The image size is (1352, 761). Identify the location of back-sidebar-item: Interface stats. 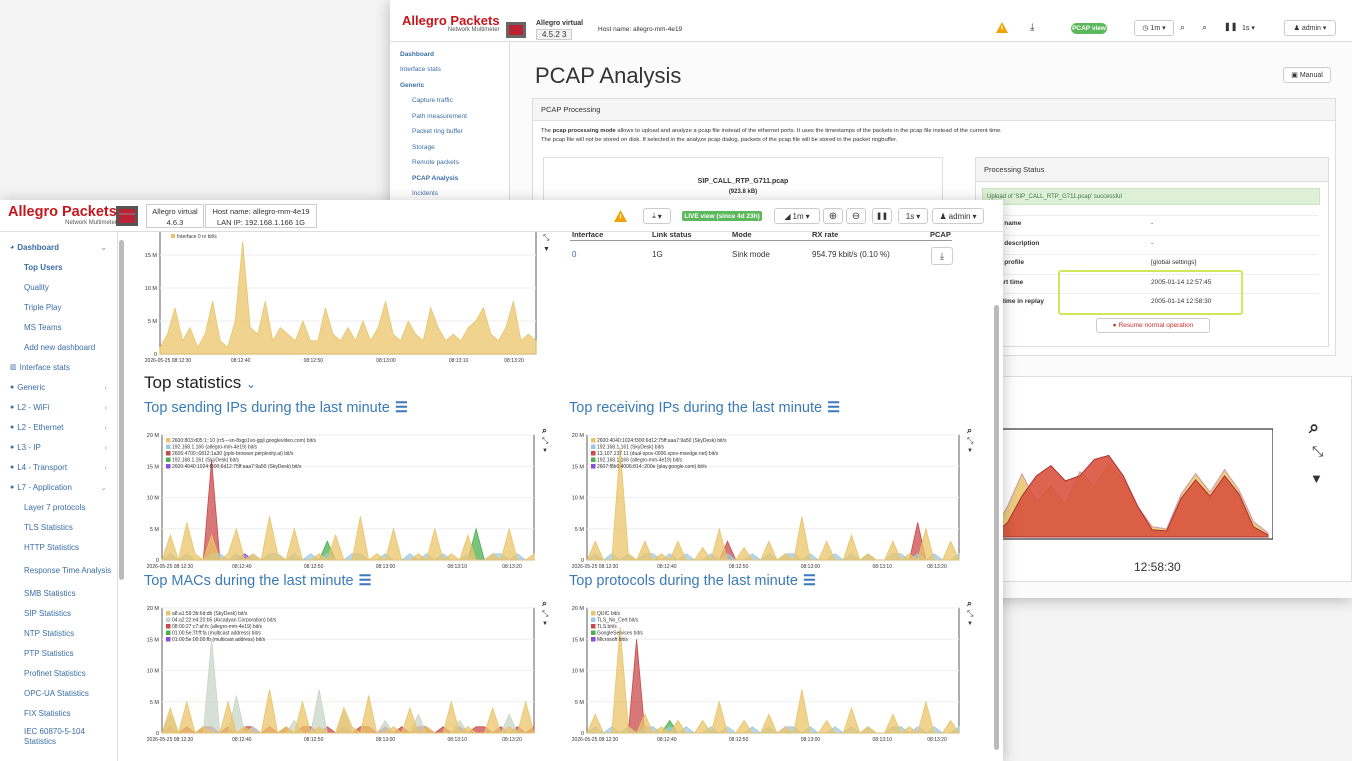
(449, 70).